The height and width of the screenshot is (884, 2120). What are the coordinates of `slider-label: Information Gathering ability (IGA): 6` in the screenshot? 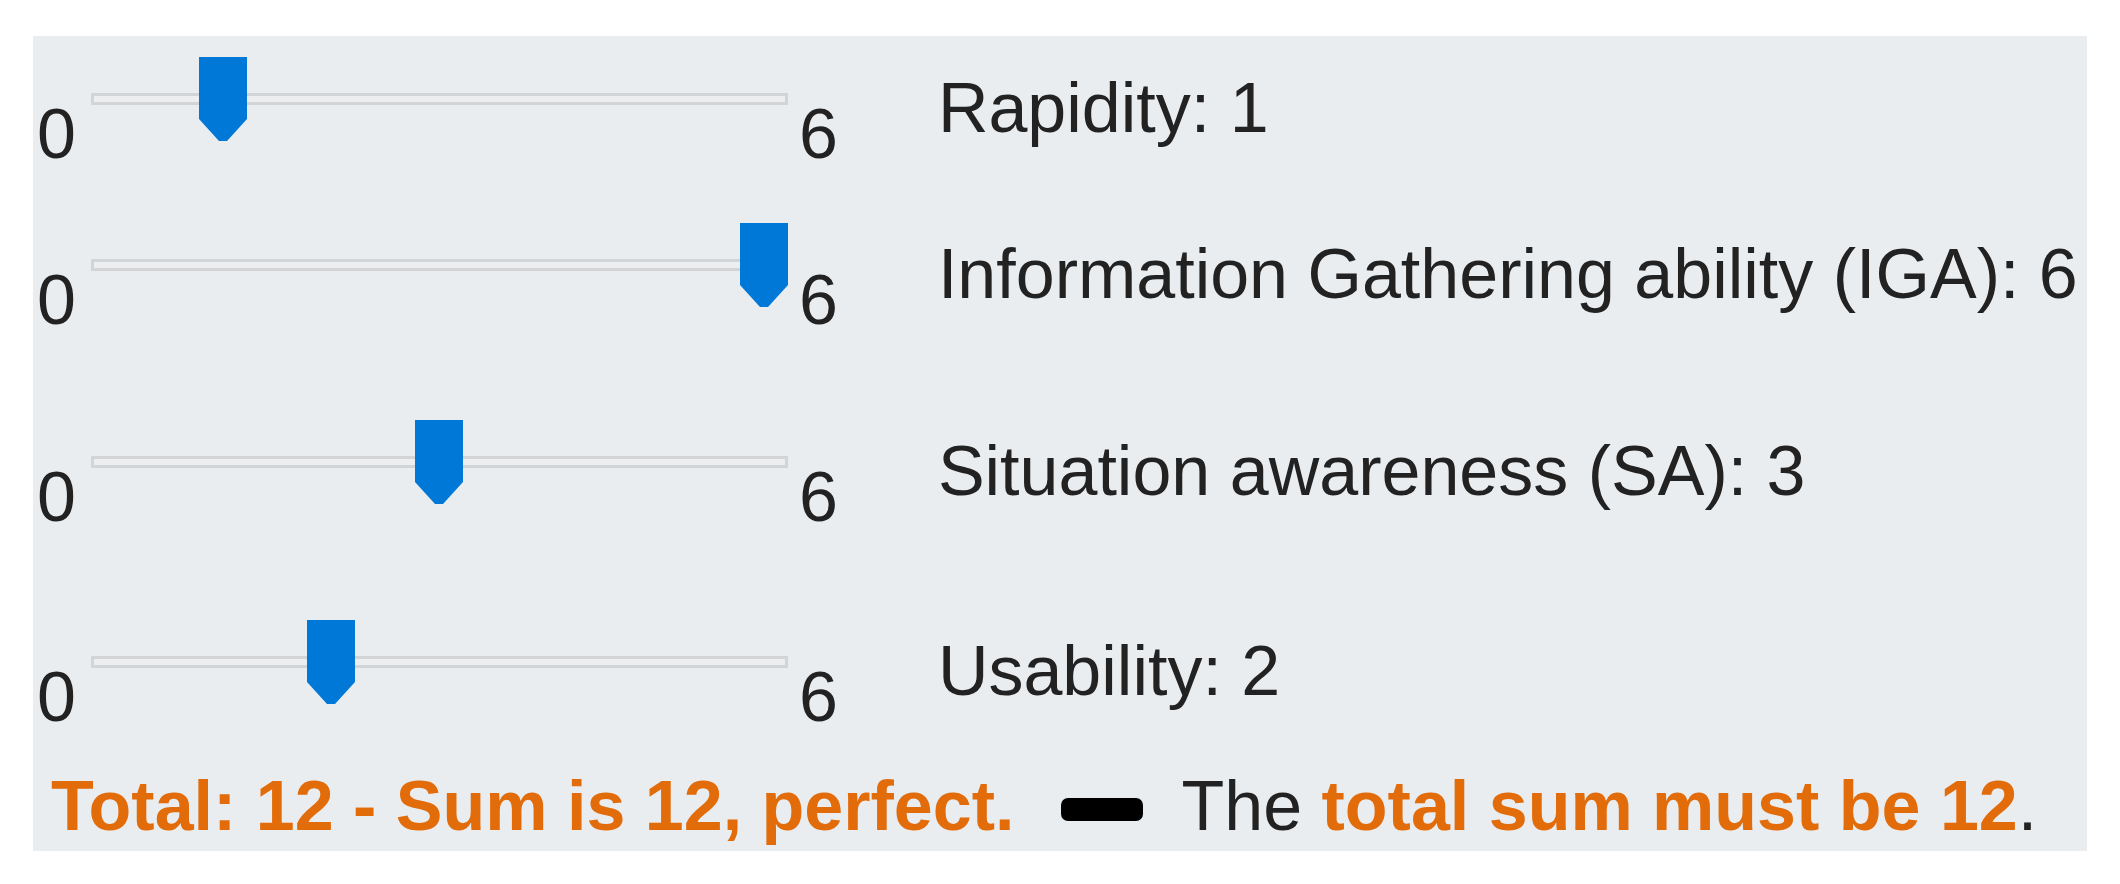 It's located at (1507, 274).